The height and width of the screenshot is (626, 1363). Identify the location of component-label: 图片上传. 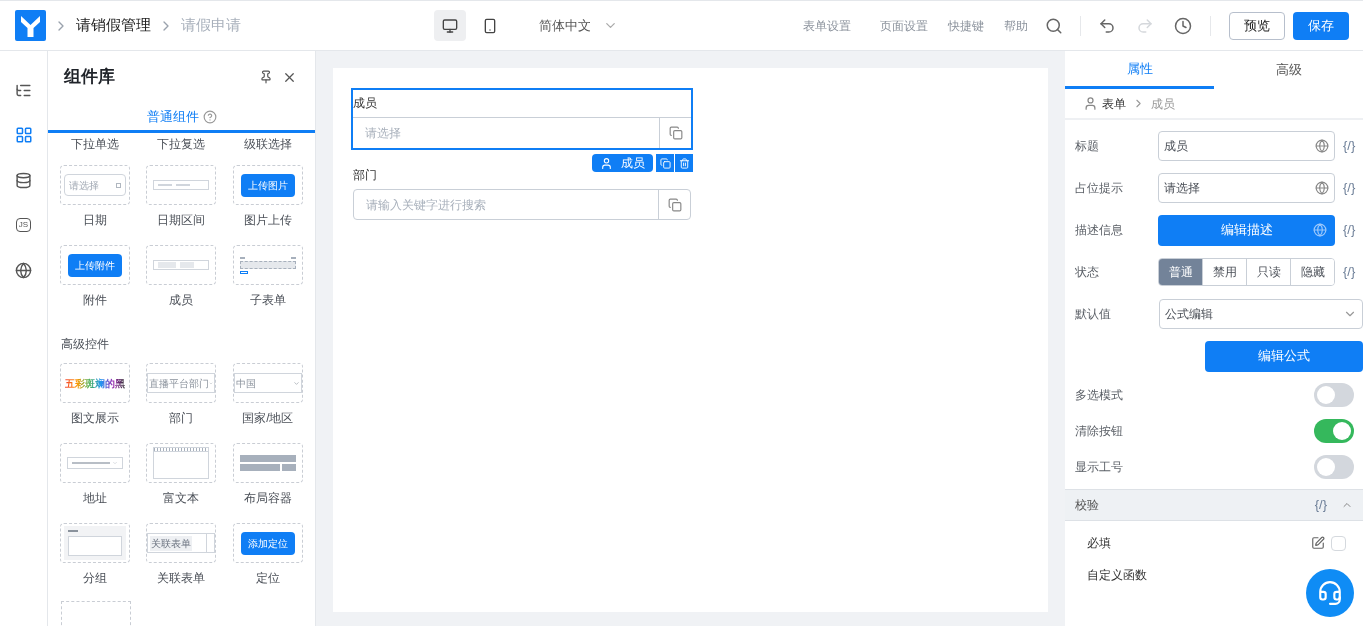
(267, 220).